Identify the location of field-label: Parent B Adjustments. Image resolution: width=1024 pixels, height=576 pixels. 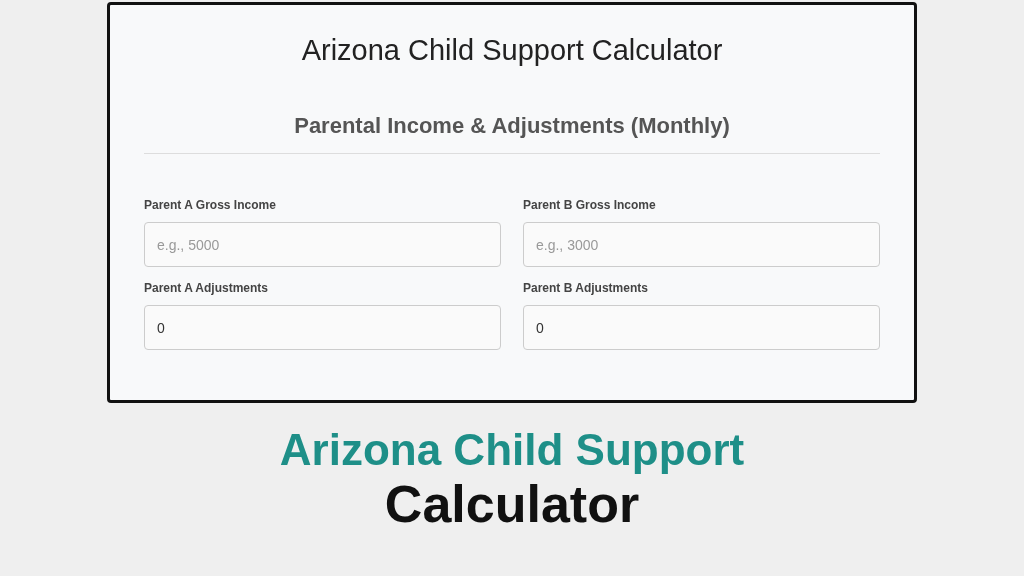
(586, 289).